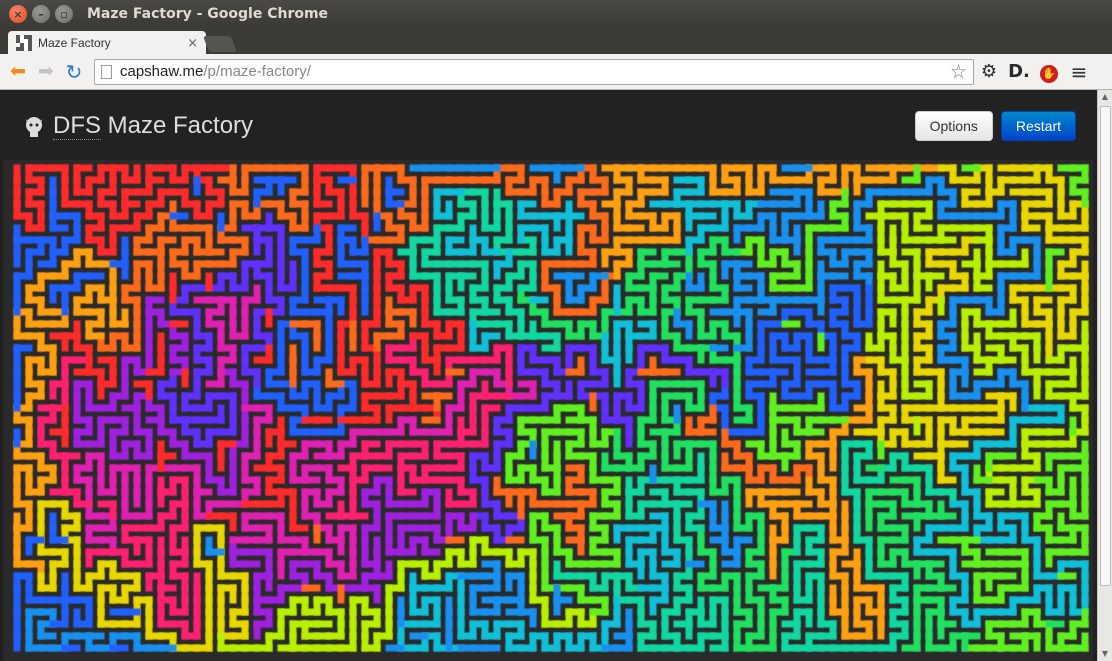 The width and height of the screenshot is (1112, 661). What do you see at coordinates (74, 72) in the screenshot?
I see `reload-icon: ↻` at bounding box center [74, 72].